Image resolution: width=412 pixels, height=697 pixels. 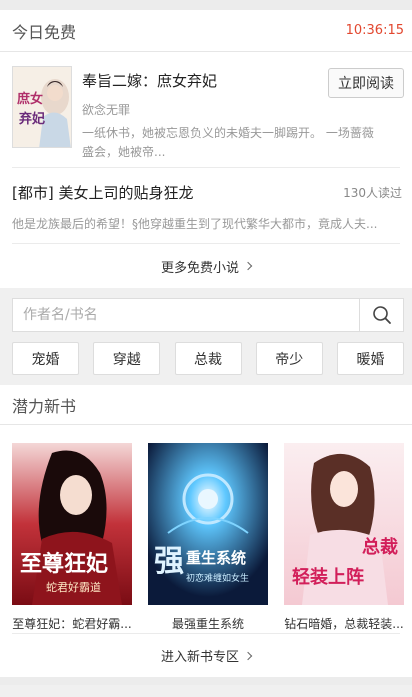 I want to click on more-free-link: 更多免费小说, so click(x=206, y=265).